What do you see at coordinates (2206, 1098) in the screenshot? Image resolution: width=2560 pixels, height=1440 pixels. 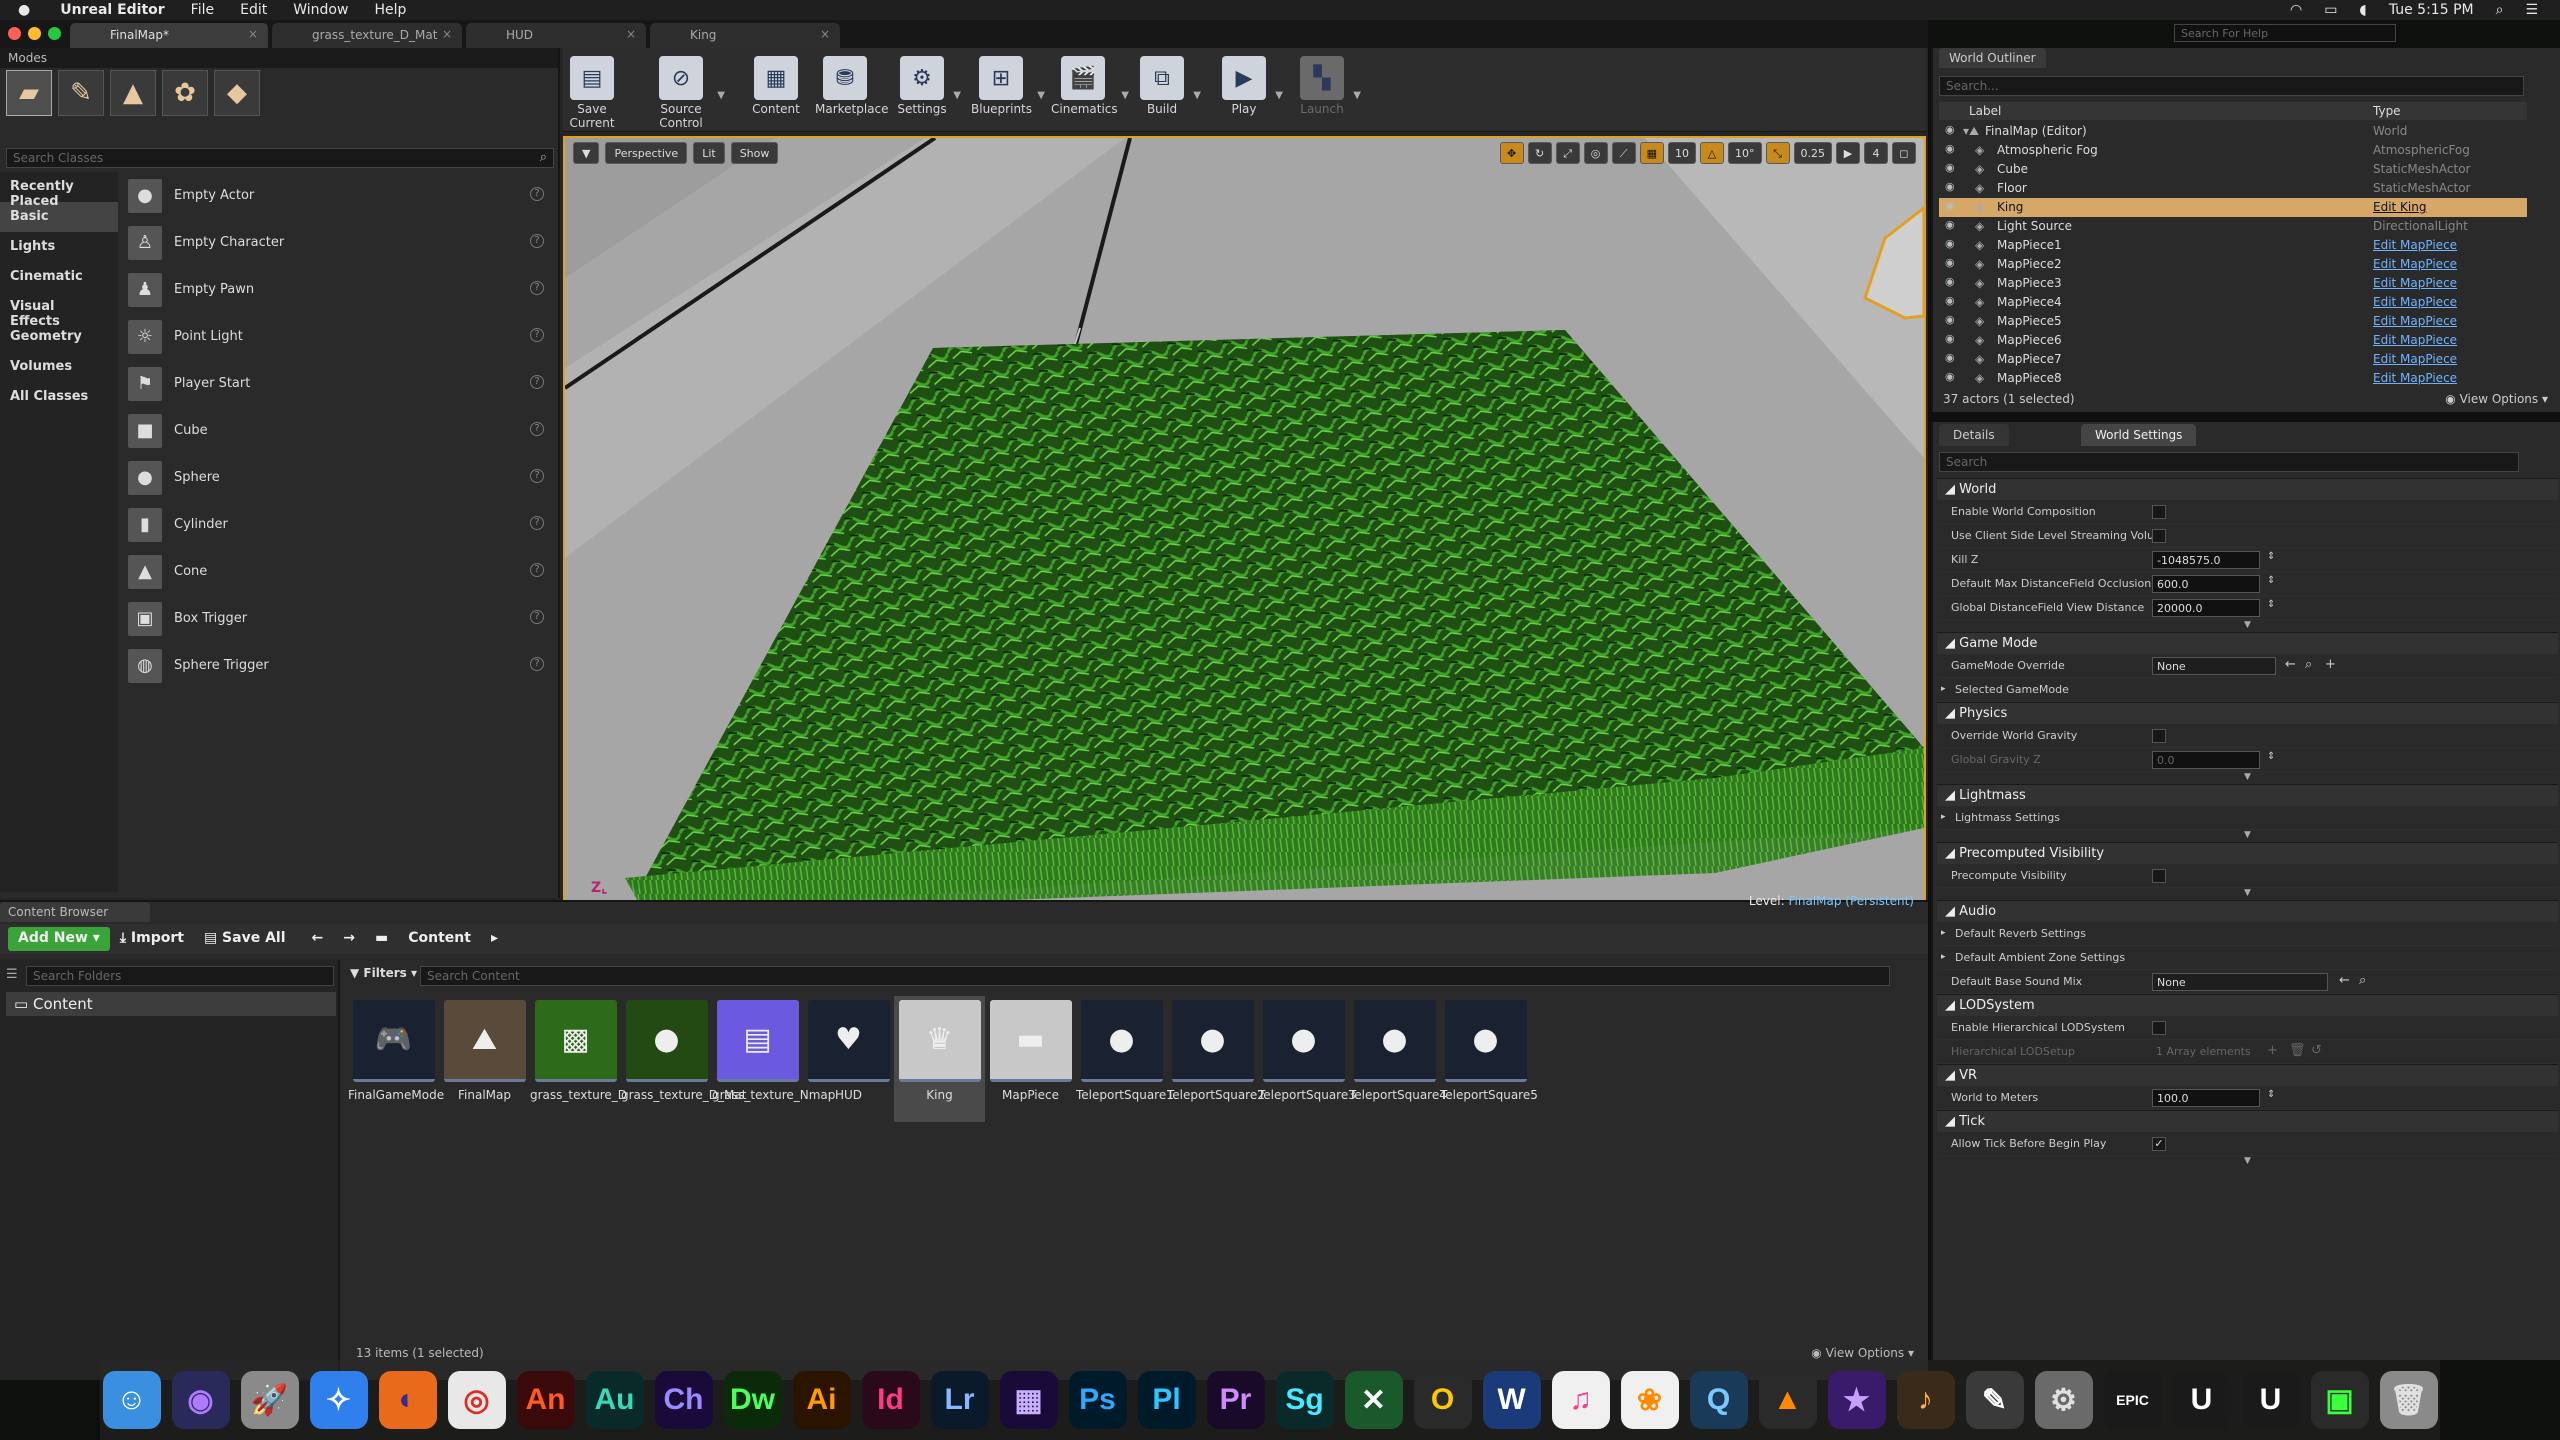 I see `property-number-field: 100.0` at bounding box center [2206, 1098].